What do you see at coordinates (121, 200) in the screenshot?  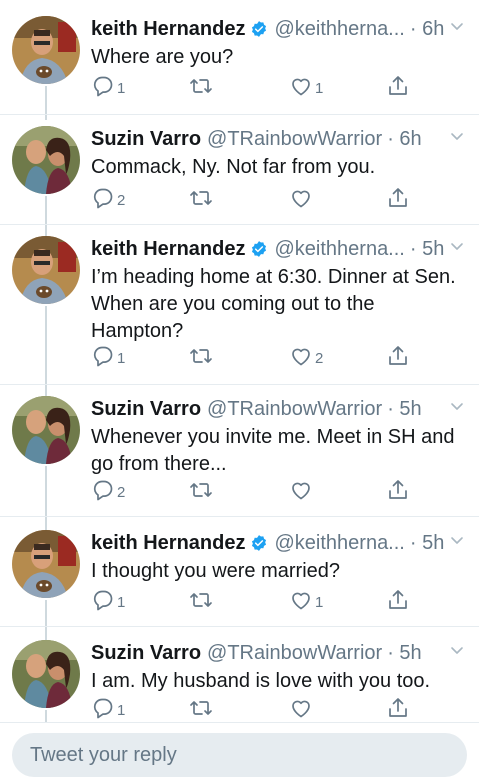 I see `reply-count: 2` at bounding box center [121, 200].